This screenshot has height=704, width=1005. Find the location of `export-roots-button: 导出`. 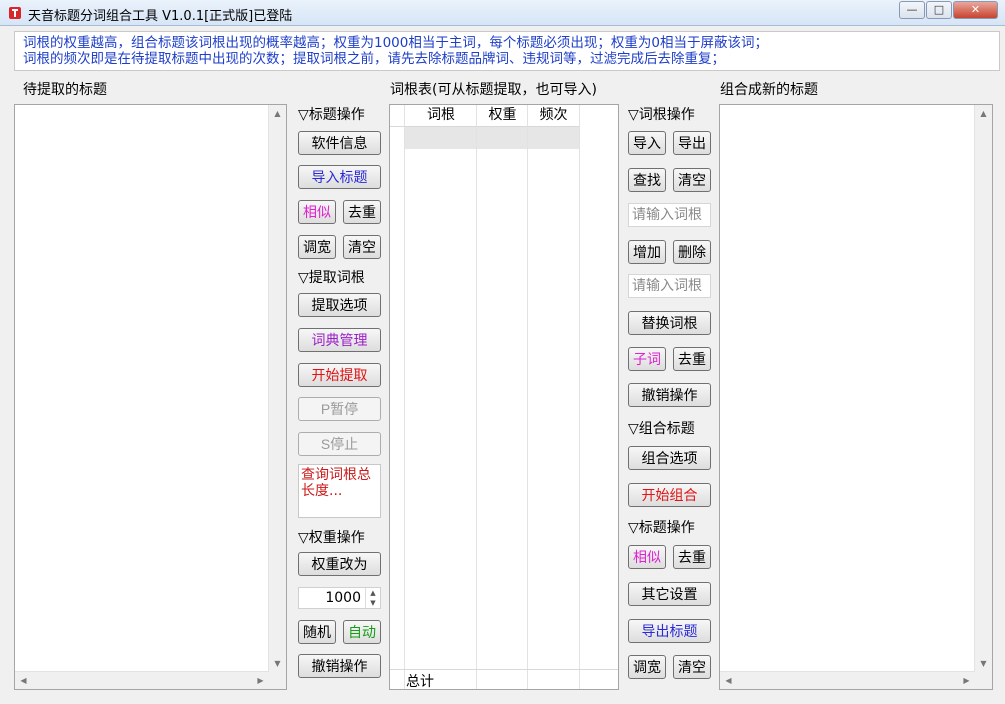

export-roots-button: 导出 is located at coordinates (692, 143).